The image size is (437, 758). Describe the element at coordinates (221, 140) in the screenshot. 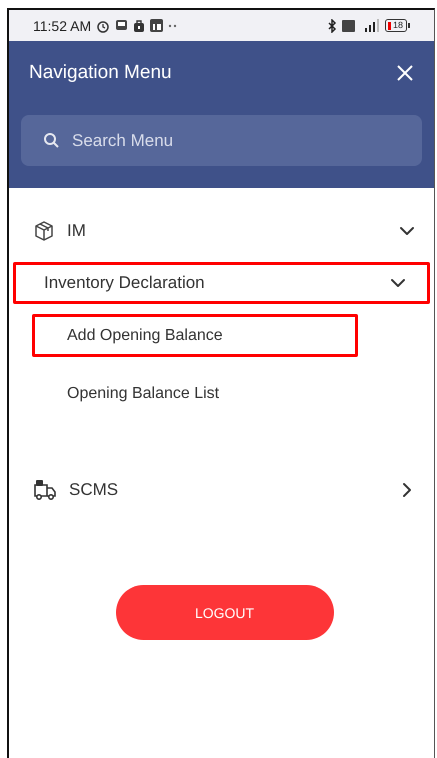

I see `search-field: Search Menu` at that location.